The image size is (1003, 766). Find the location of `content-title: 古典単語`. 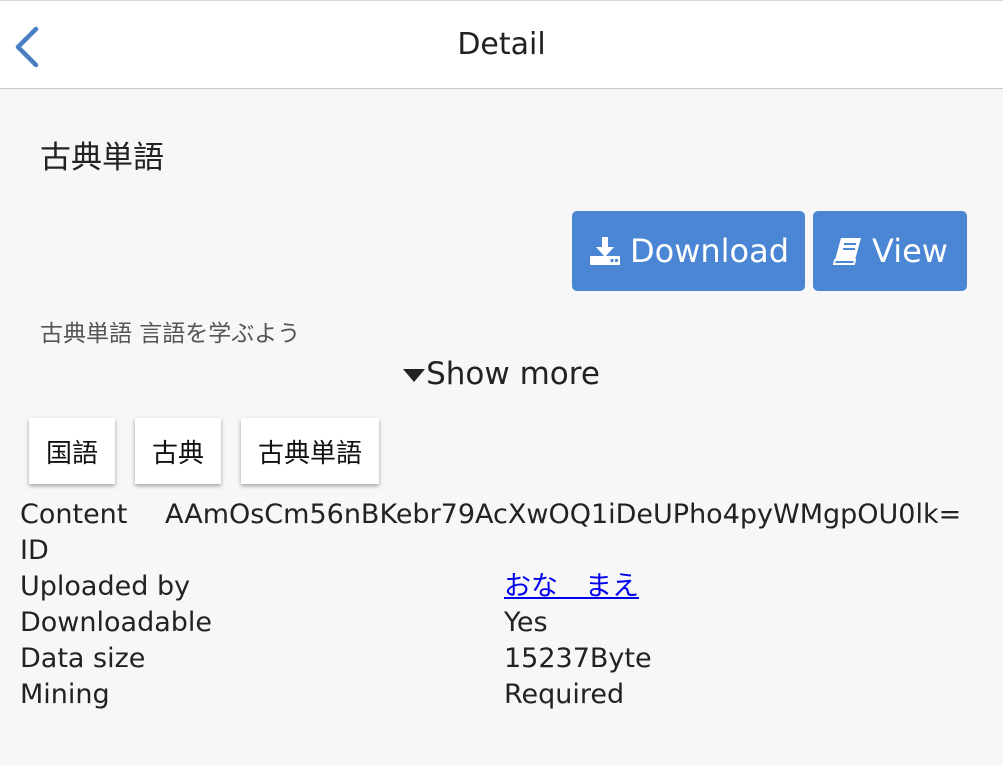

content-title: 古典単語 is located at coordinates (102, 158).